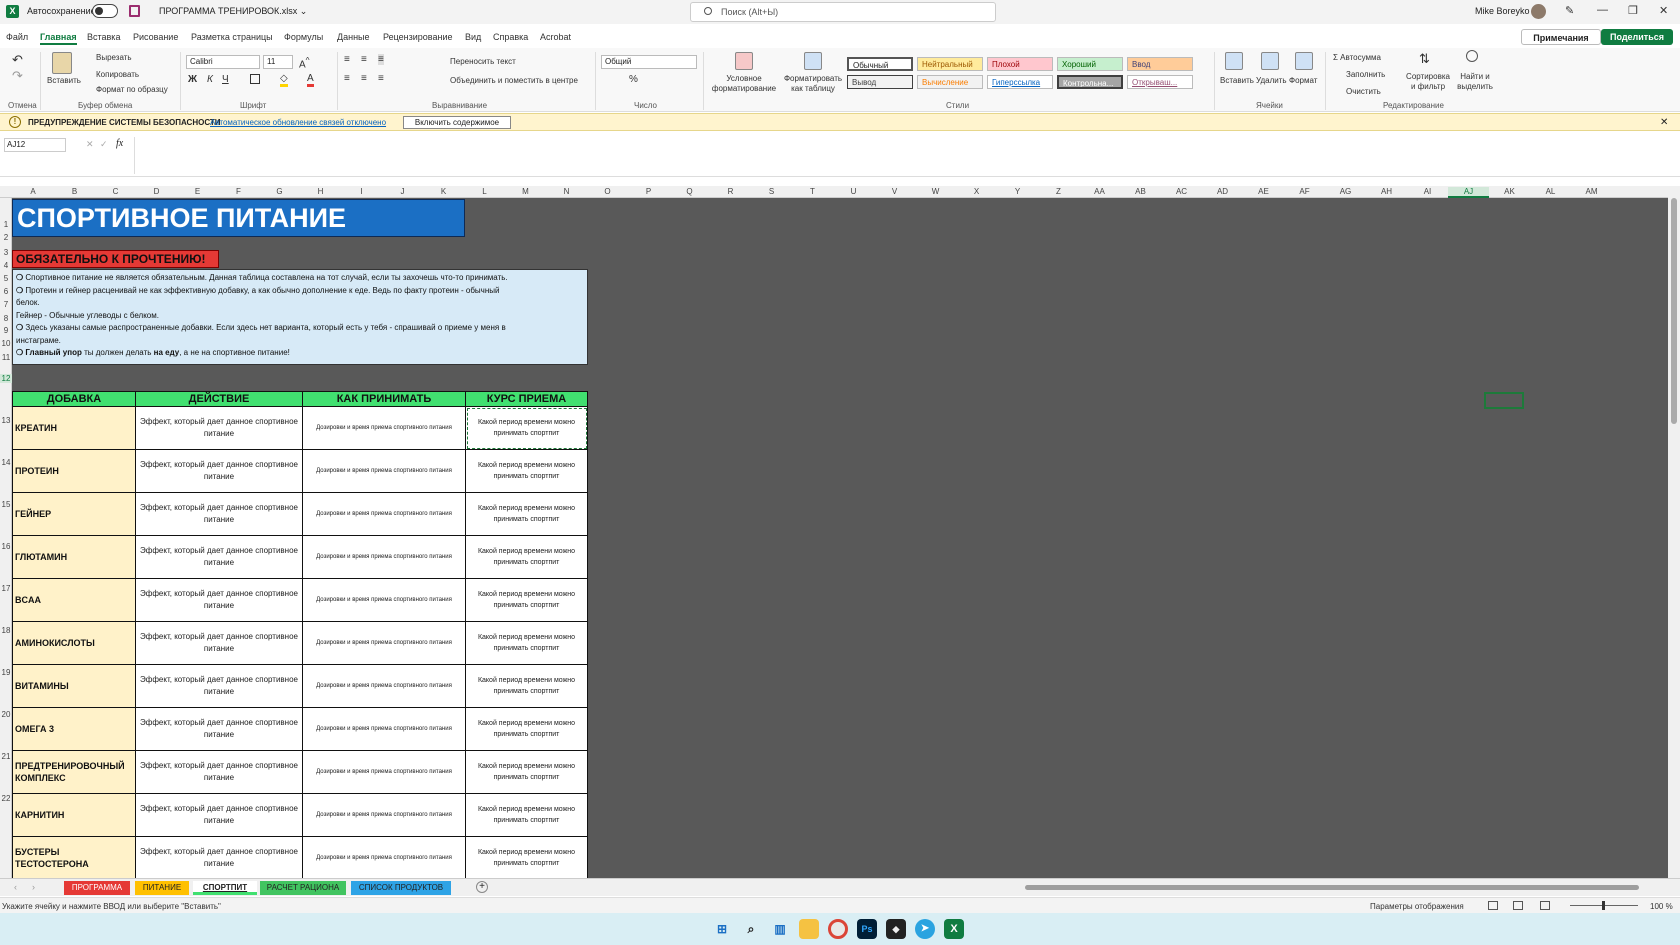  I want to click on undo-icon: ↶, so click(17, 60).